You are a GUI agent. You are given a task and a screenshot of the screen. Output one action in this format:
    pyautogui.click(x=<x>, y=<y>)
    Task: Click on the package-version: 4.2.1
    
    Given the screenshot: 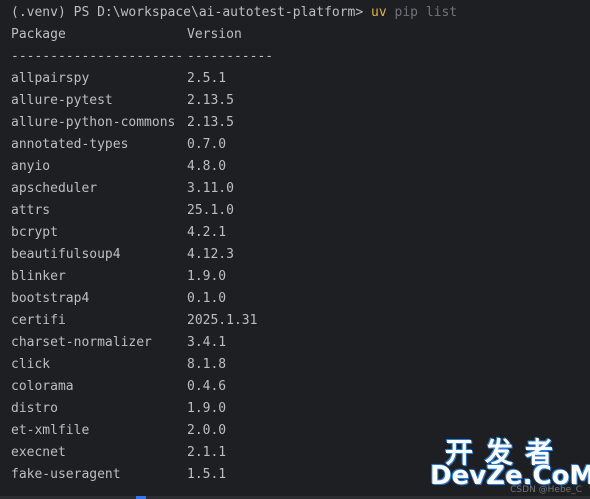 What is the action you would take?
    pyautogui.click(x=207, y=232)
    